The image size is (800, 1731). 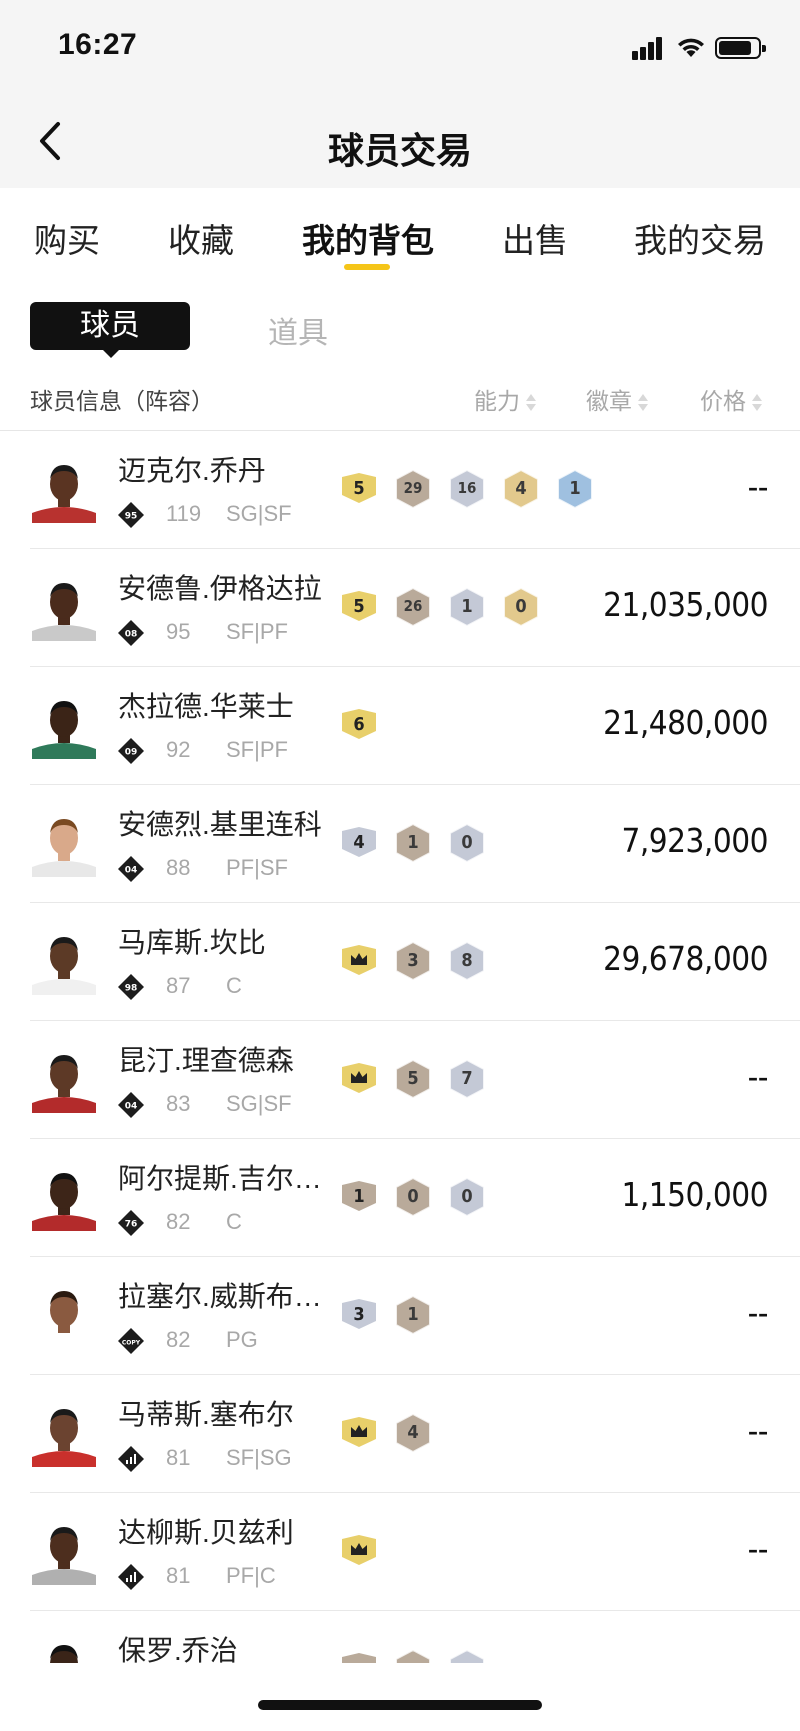 I want to click on tier-label: 04, so click(x=131, y=1107).